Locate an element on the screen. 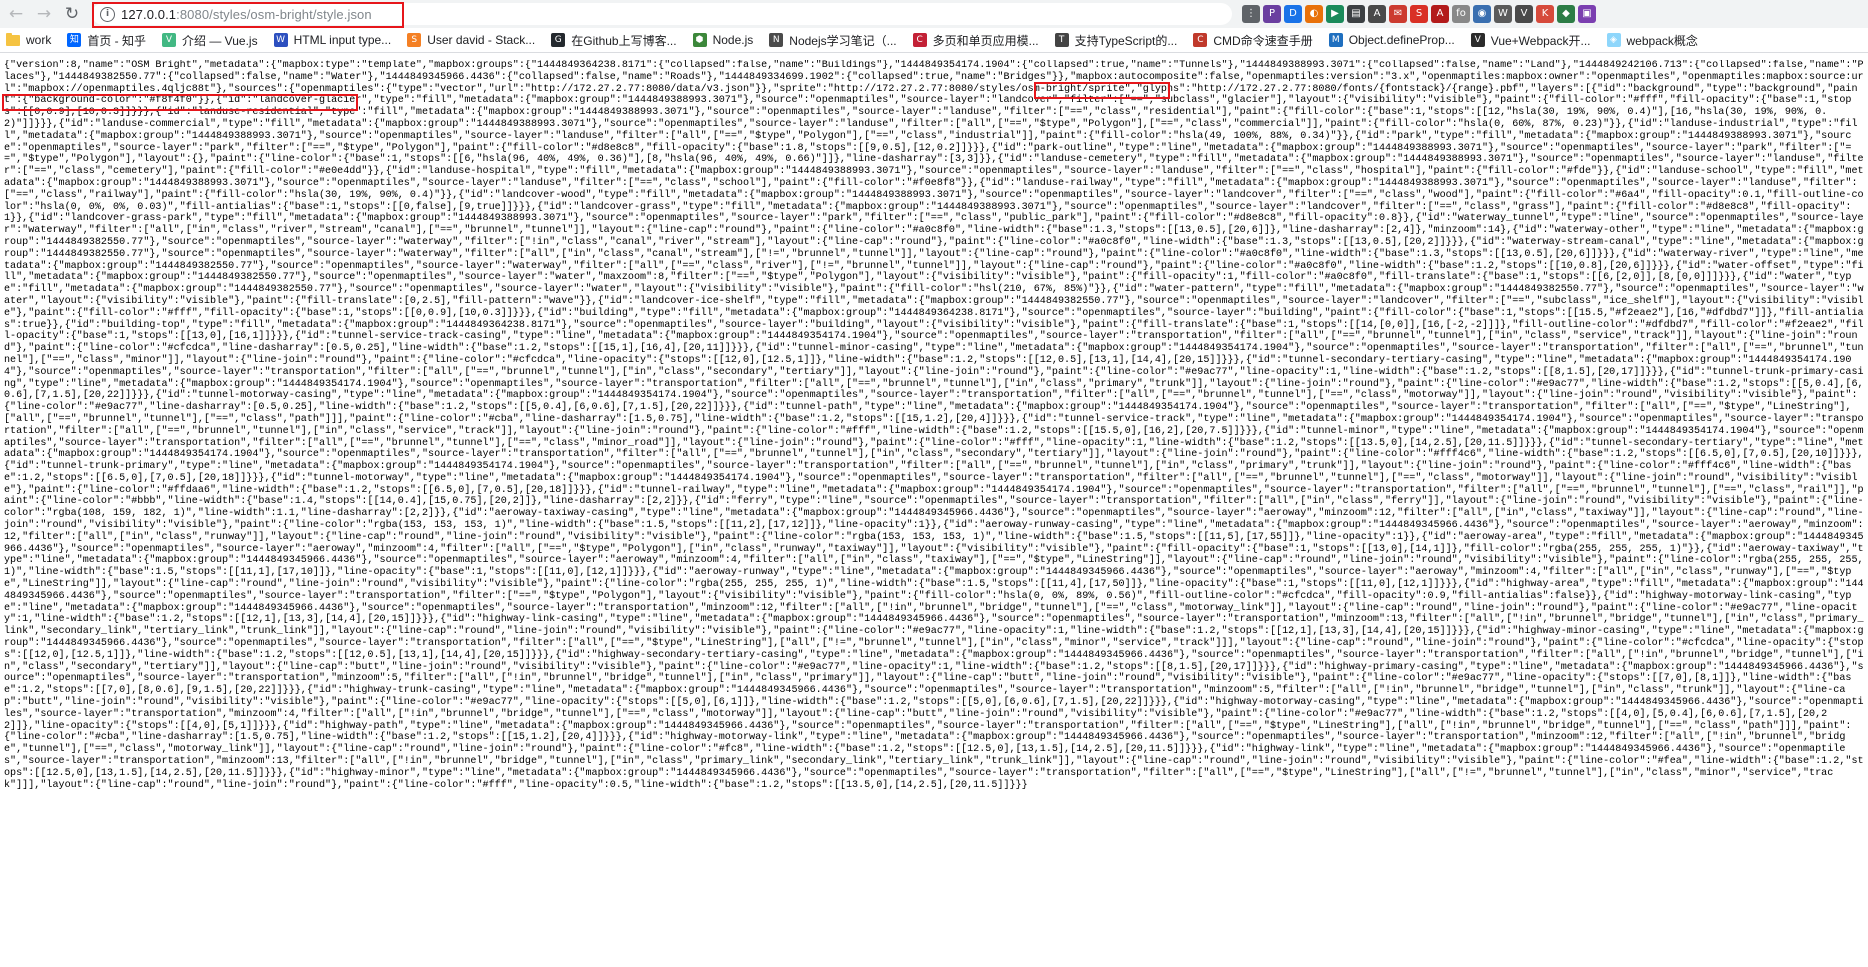 The width and height of the screenshot is (1868, 967). webpack-icon: ◈ is located at coordinates (1613, 40).